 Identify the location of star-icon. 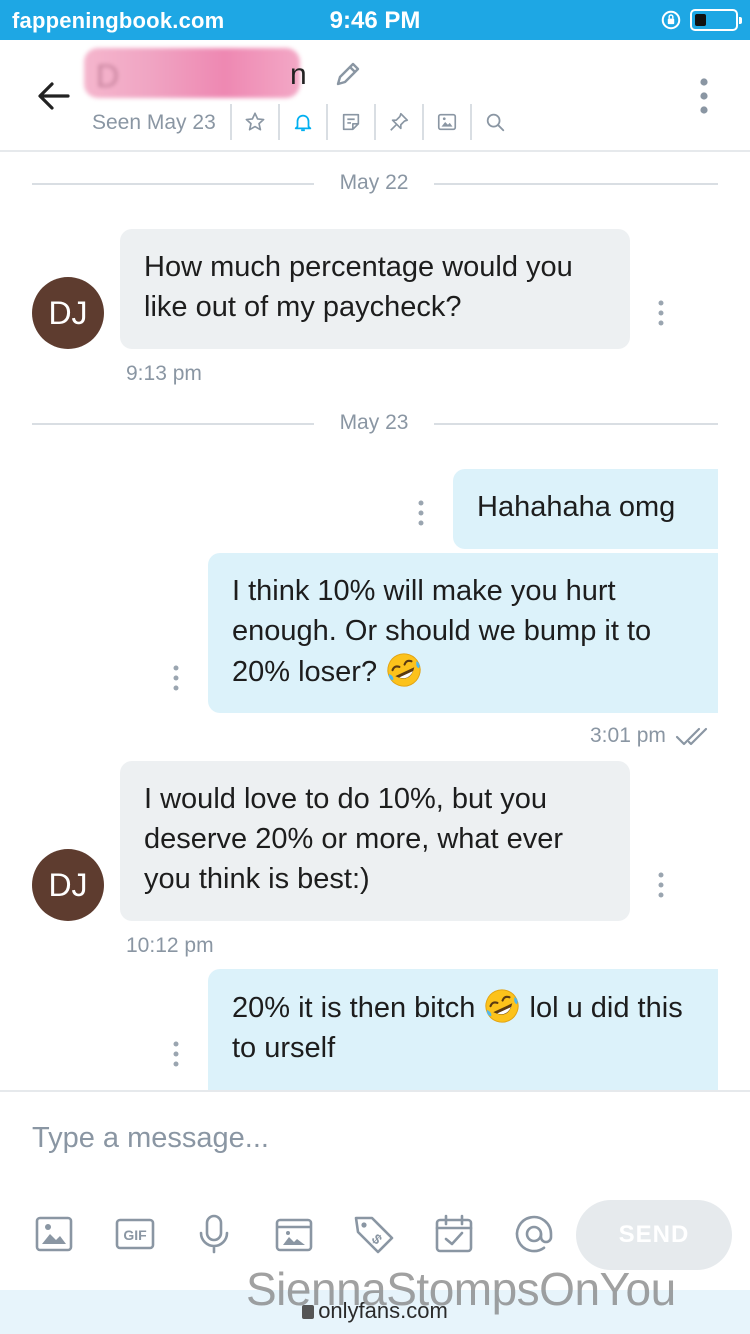
(255, 121).